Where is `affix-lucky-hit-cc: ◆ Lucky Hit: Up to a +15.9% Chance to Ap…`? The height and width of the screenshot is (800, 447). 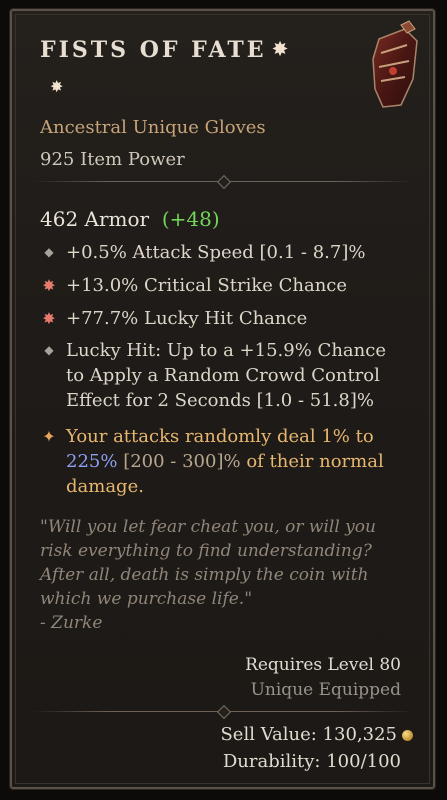
affix-lucky-hit-cc: ◆ Lucky Hit: Up to a +15.9% Chance to Ap… is located at coordinates (222, 375).